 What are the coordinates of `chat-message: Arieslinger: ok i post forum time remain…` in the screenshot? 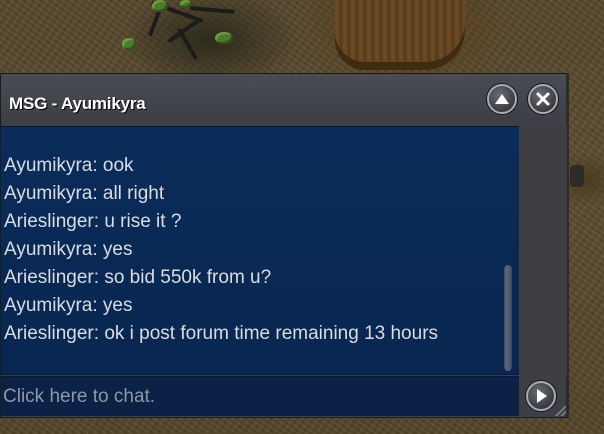 It's located at (221, 333).